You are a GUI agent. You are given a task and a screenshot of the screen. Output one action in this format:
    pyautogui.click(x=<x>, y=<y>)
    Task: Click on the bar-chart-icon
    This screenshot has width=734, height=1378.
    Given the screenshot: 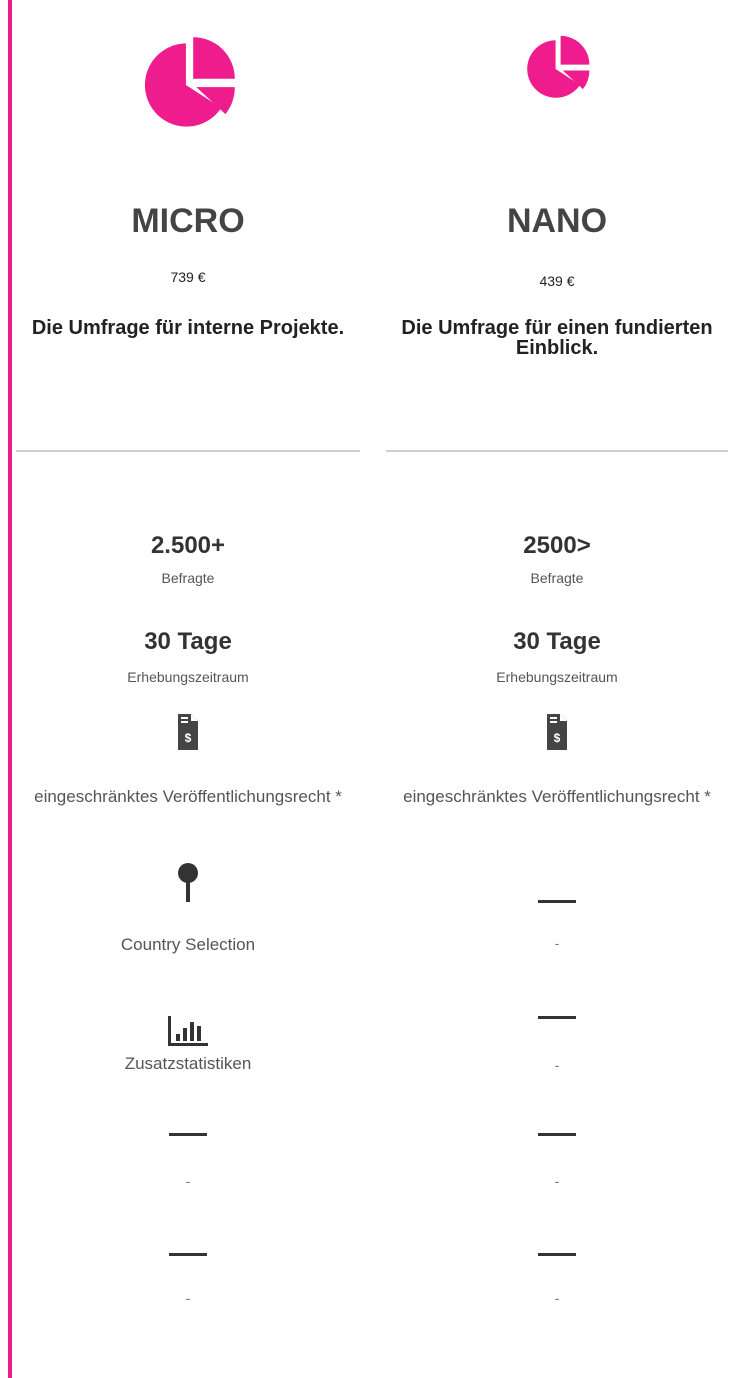 What is the action you would take?
    pyautogui.click(x=188, y=1031)
    